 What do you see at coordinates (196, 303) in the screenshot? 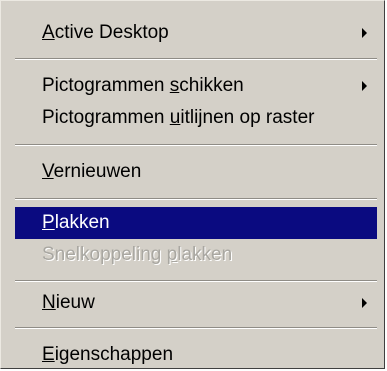
I see `menu-item-nieuw: Nieuw` at bounding box center [196, 303].